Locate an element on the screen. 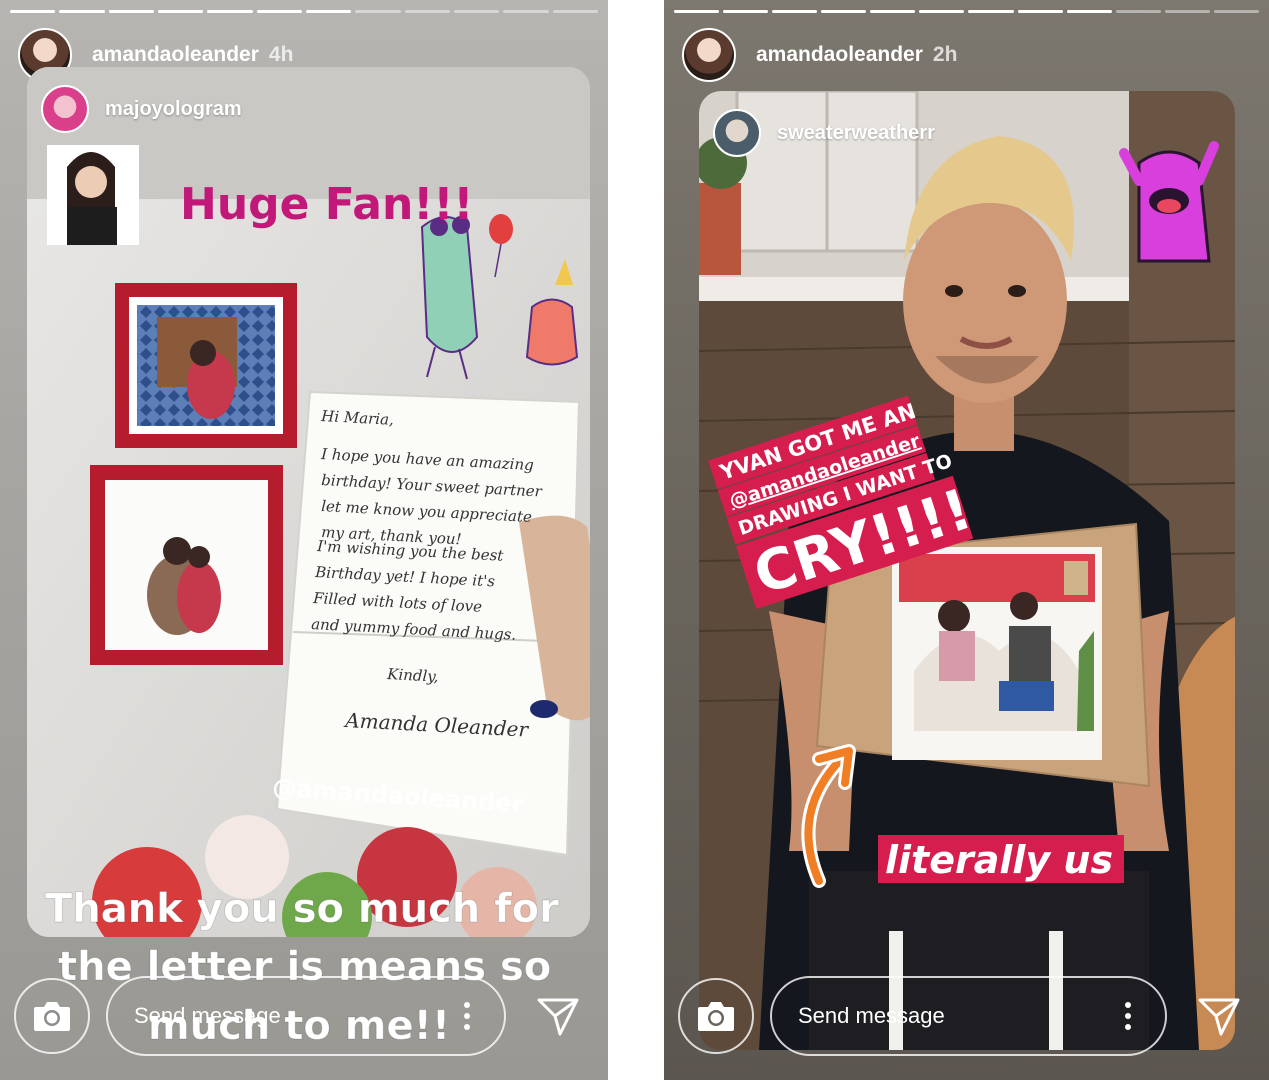 The width and height of the screenshot is (1269, 1080). story-timestamp: 2h is located at coordinates (945, 54).